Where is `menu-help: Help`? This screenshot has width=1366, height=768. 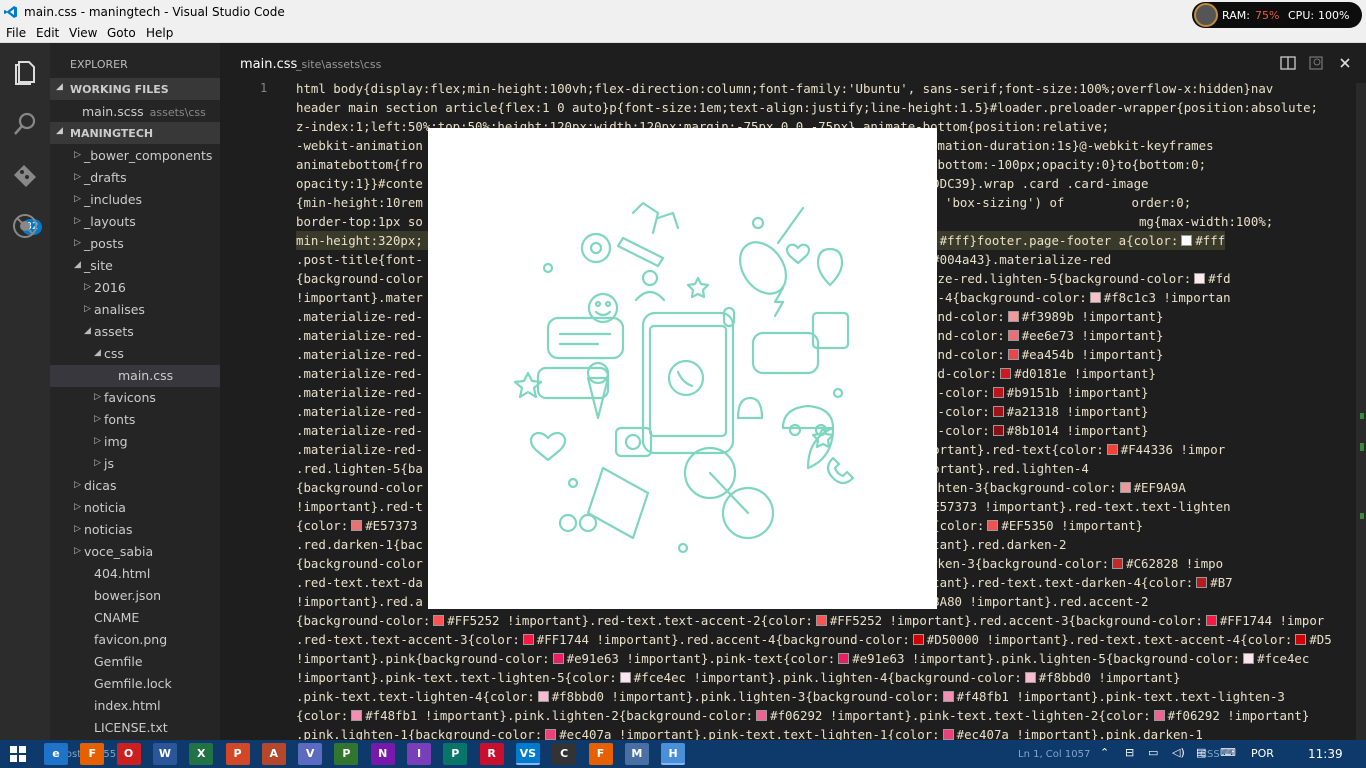 menu-help: Help is located at coordinates (159, 33).